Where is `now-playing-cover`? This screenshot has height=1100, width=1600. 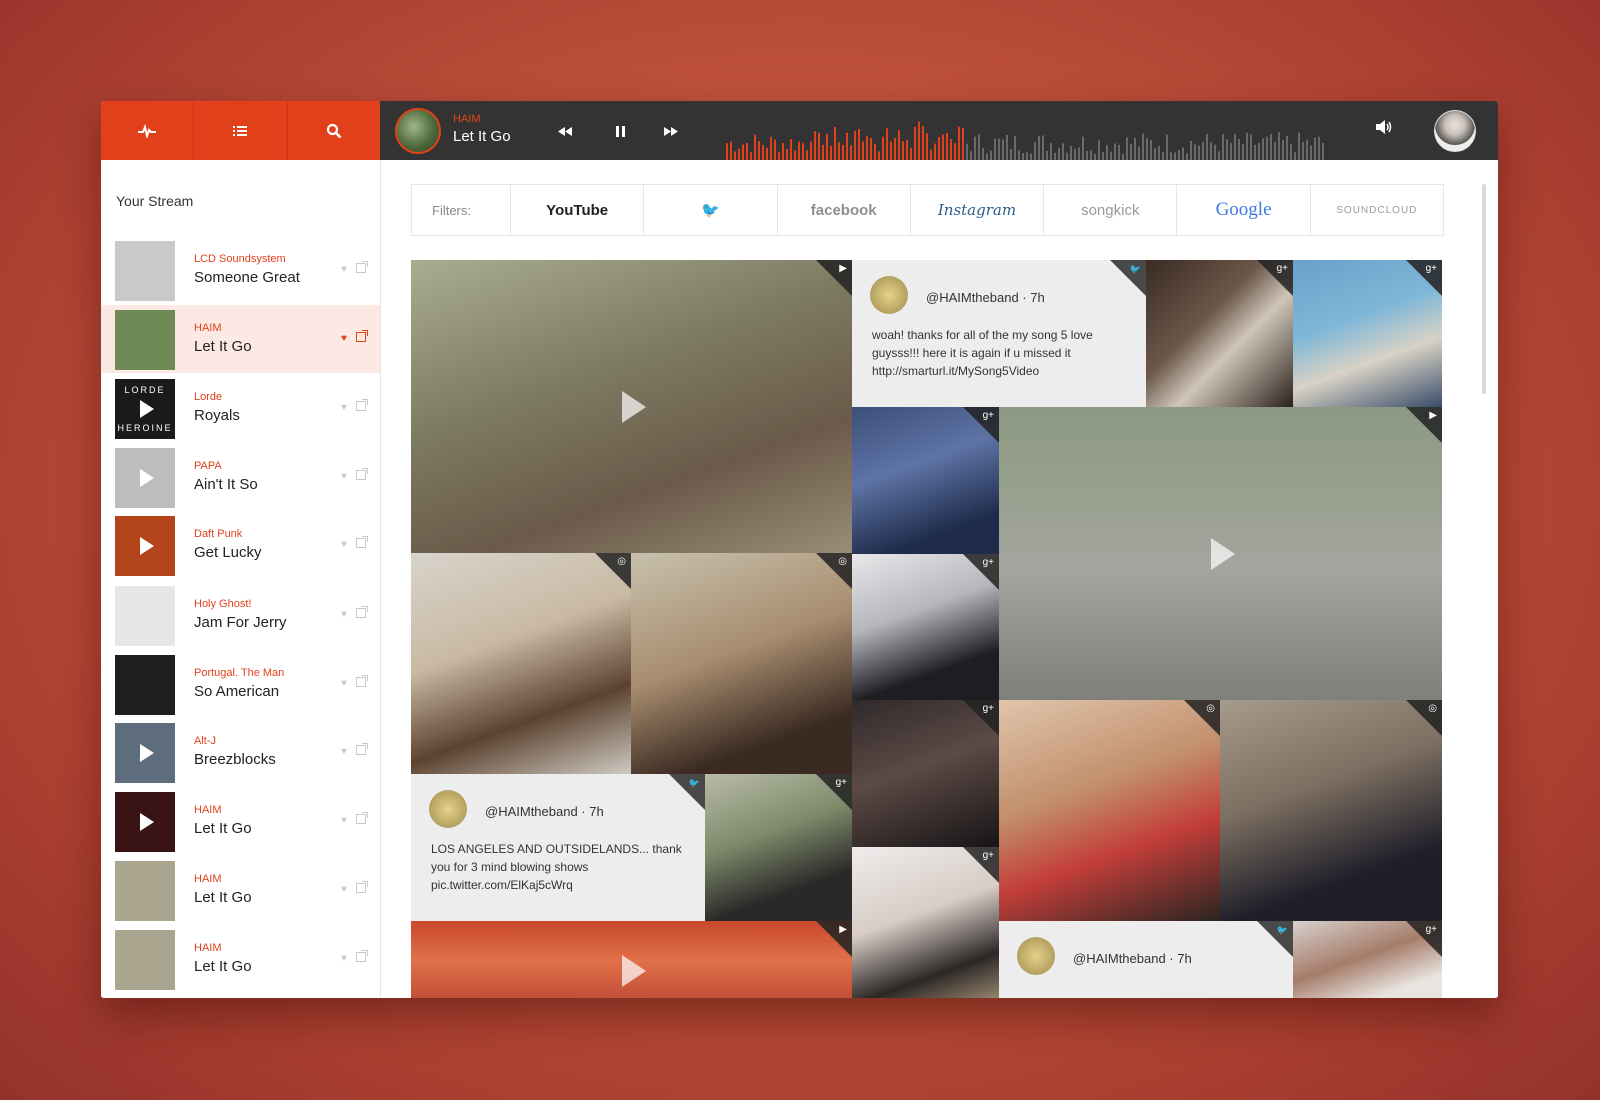
now-playing-cover is located at coordinates (418, 131).